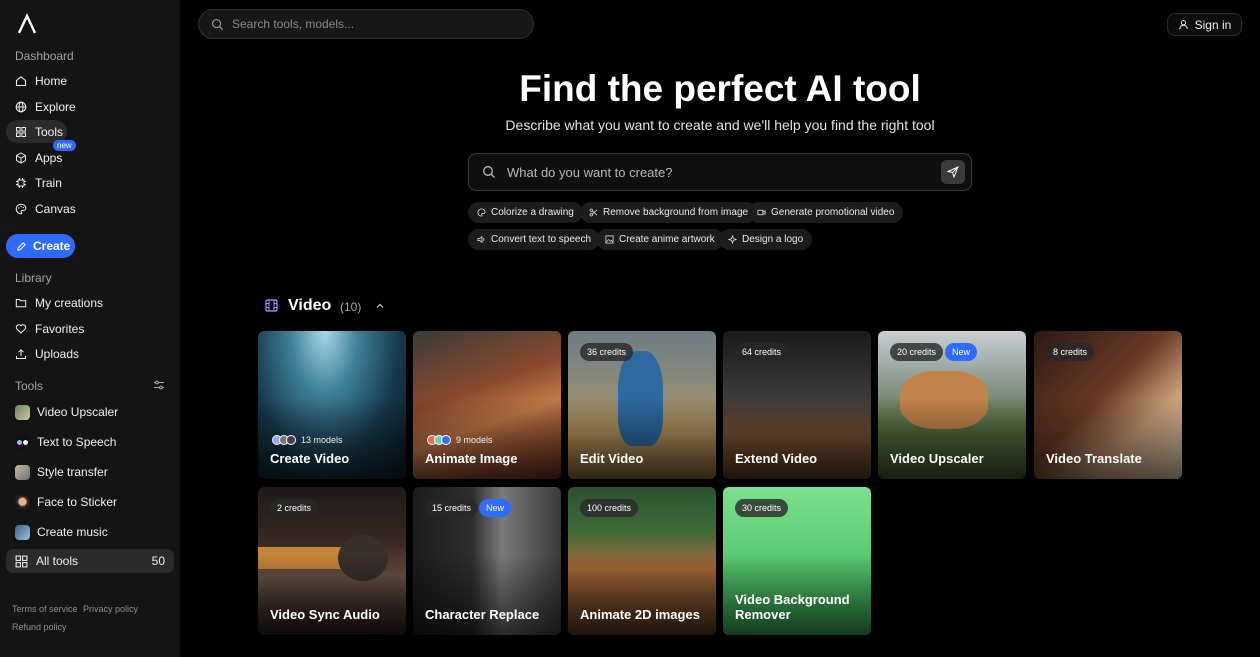 The image size is (1260, 657). Describe the element at coordinates (310, 305) in the screenshot. I see `section-title: Video` at that location.